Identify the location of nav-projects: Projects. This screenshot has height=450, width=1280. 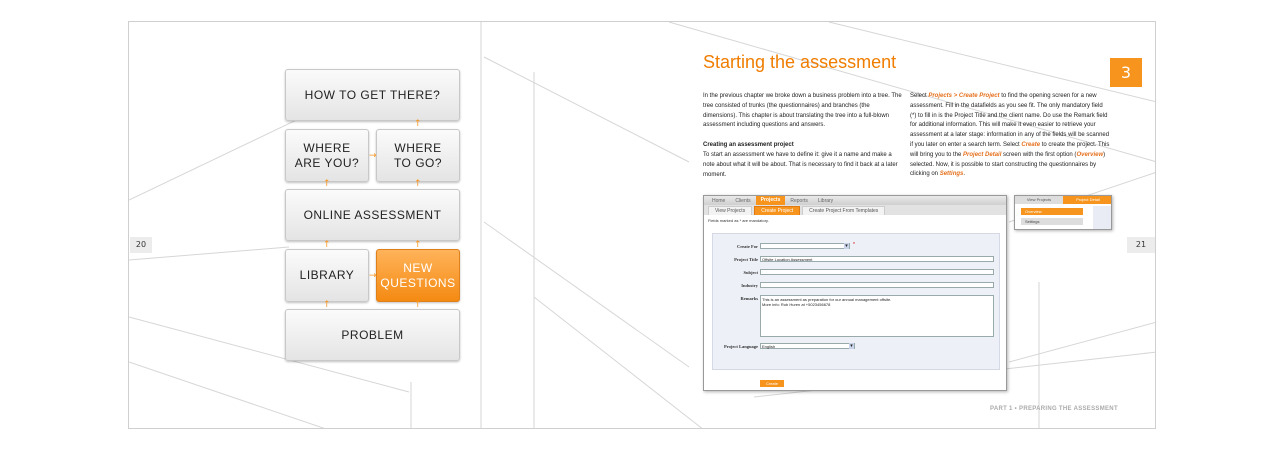
(770, 200).